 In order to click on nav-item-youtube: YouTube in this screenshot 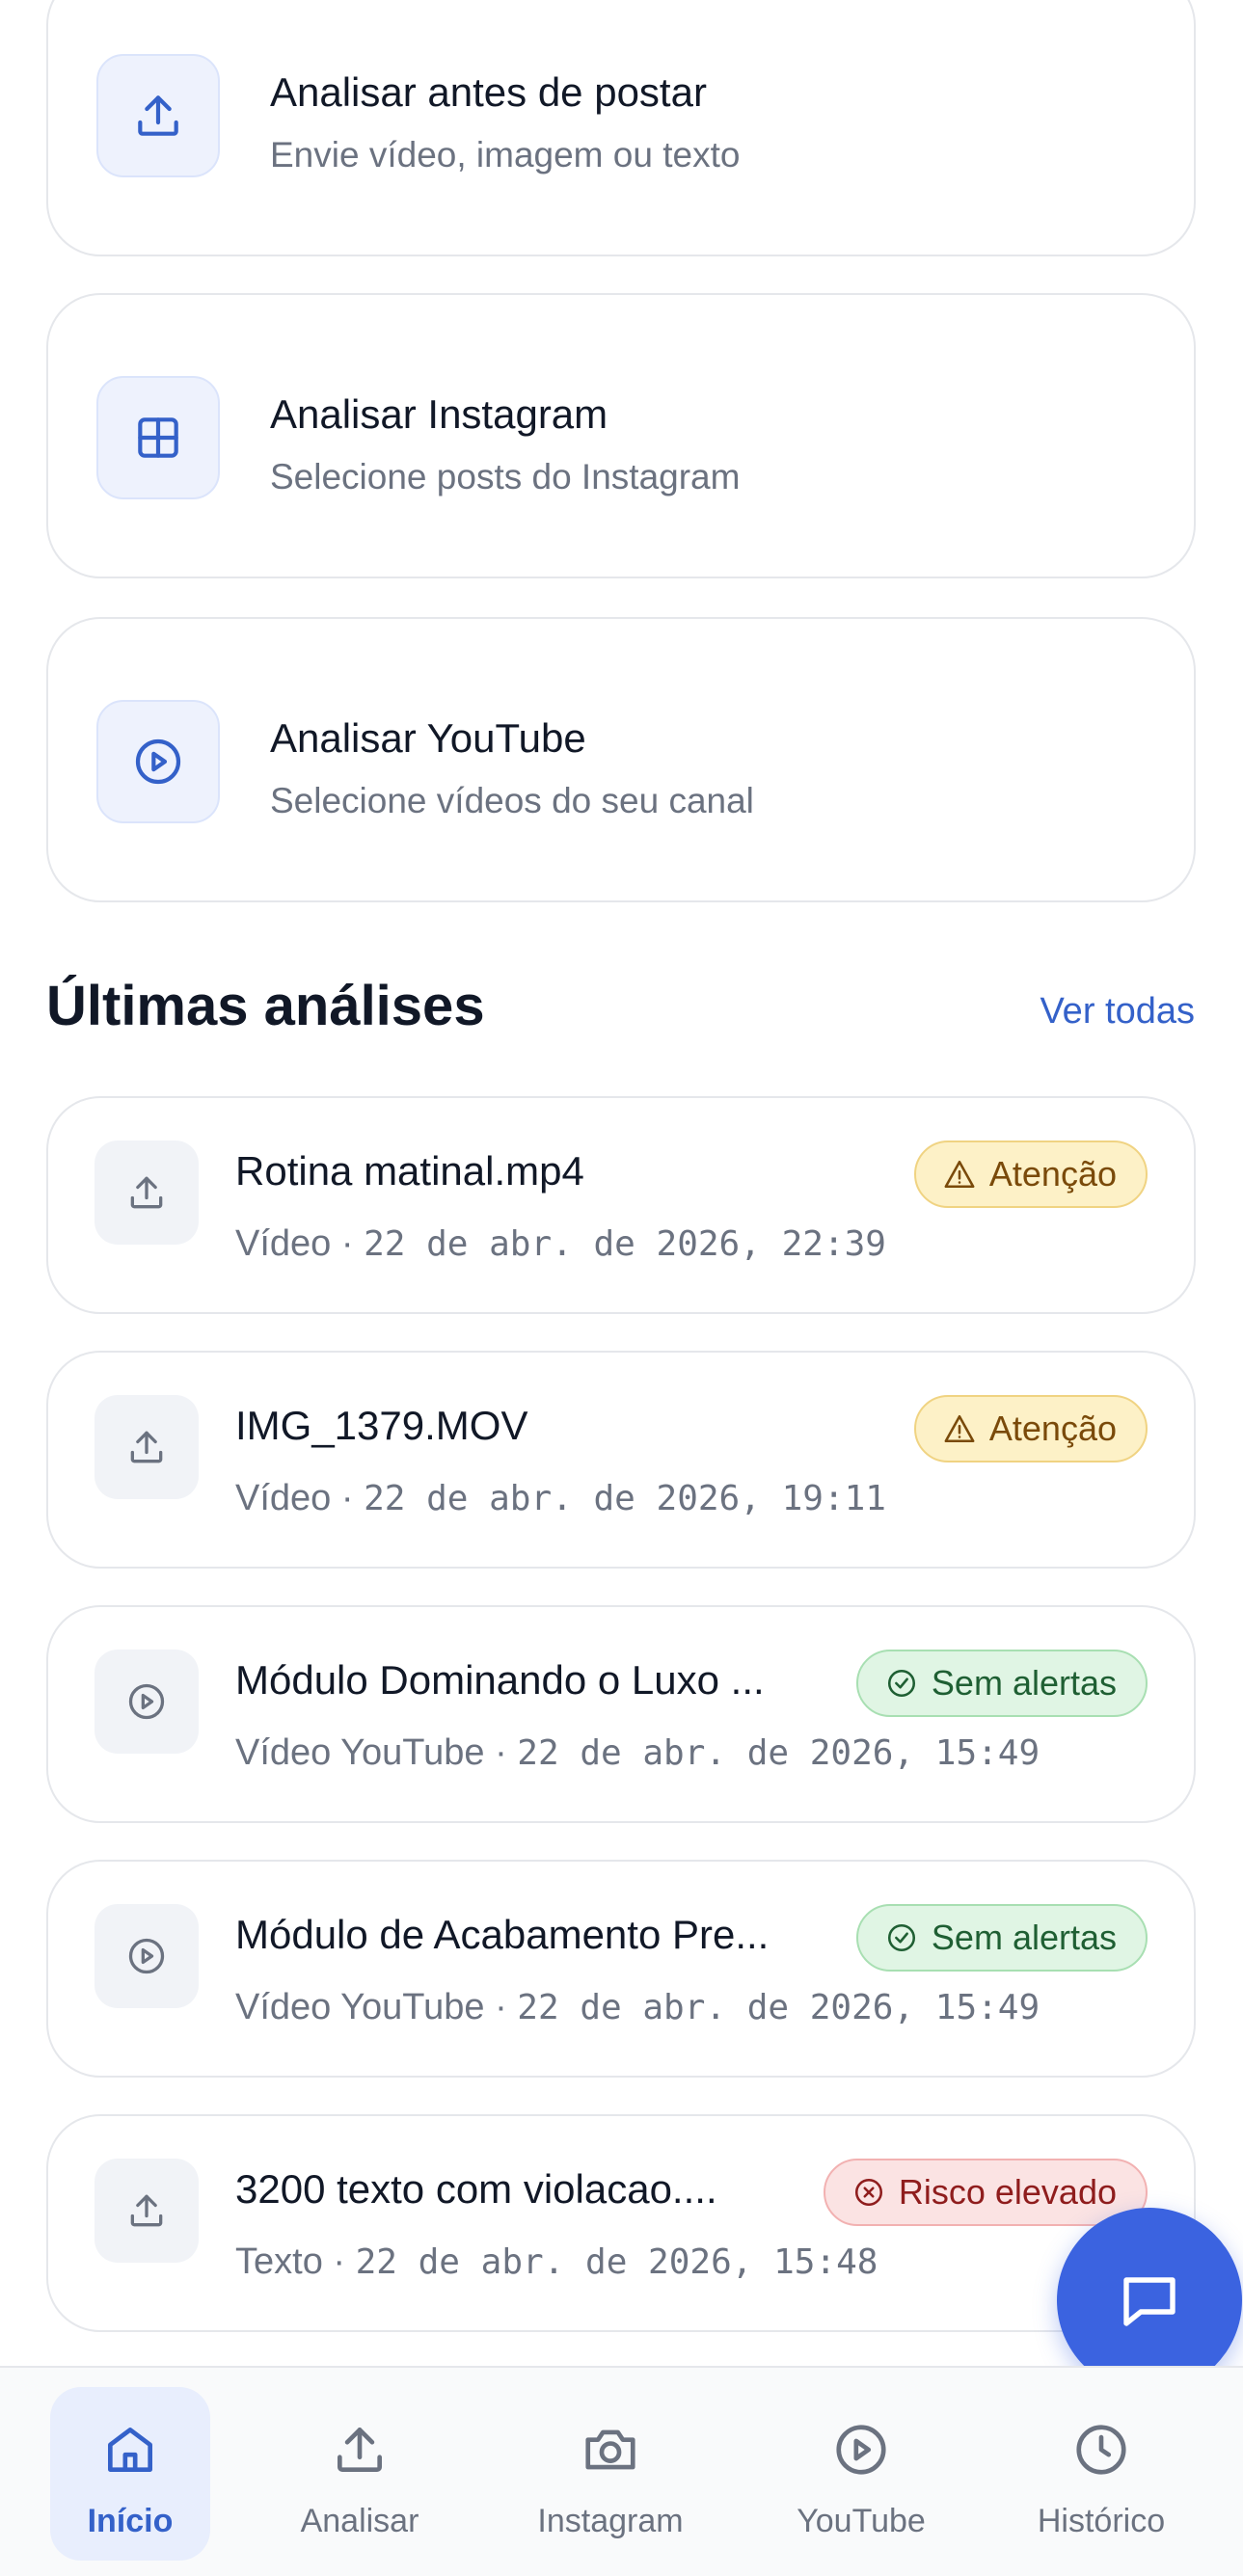, I will do `click(861, 2474)`.